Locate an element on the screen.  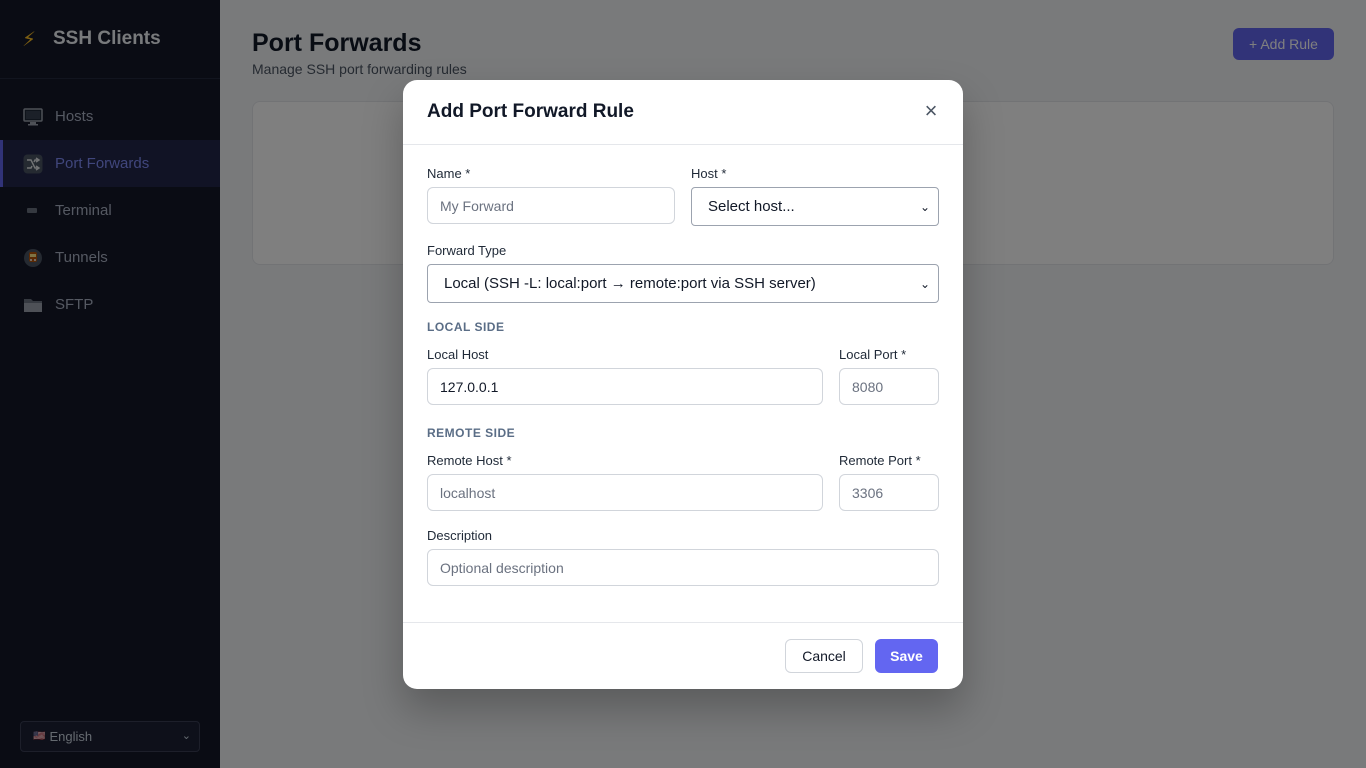
modal-header: Add Port Forward Rule × is located at coordinates (683, 112).